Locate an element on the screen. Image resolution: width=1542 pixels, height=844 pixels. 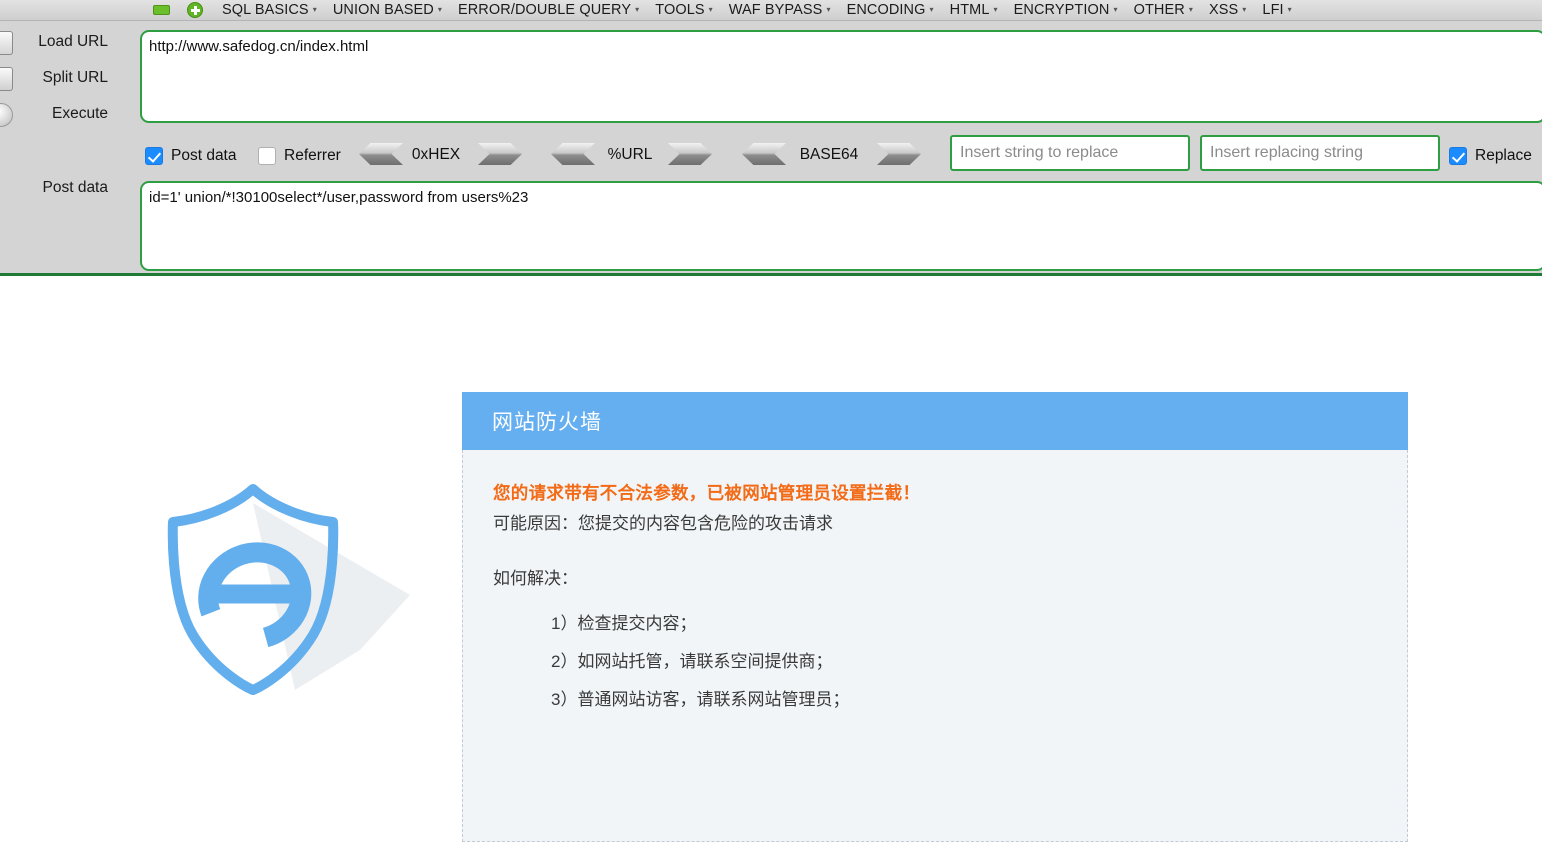
menu-item-tools: TOOLS ▾ is located at coordinates (684, 10).